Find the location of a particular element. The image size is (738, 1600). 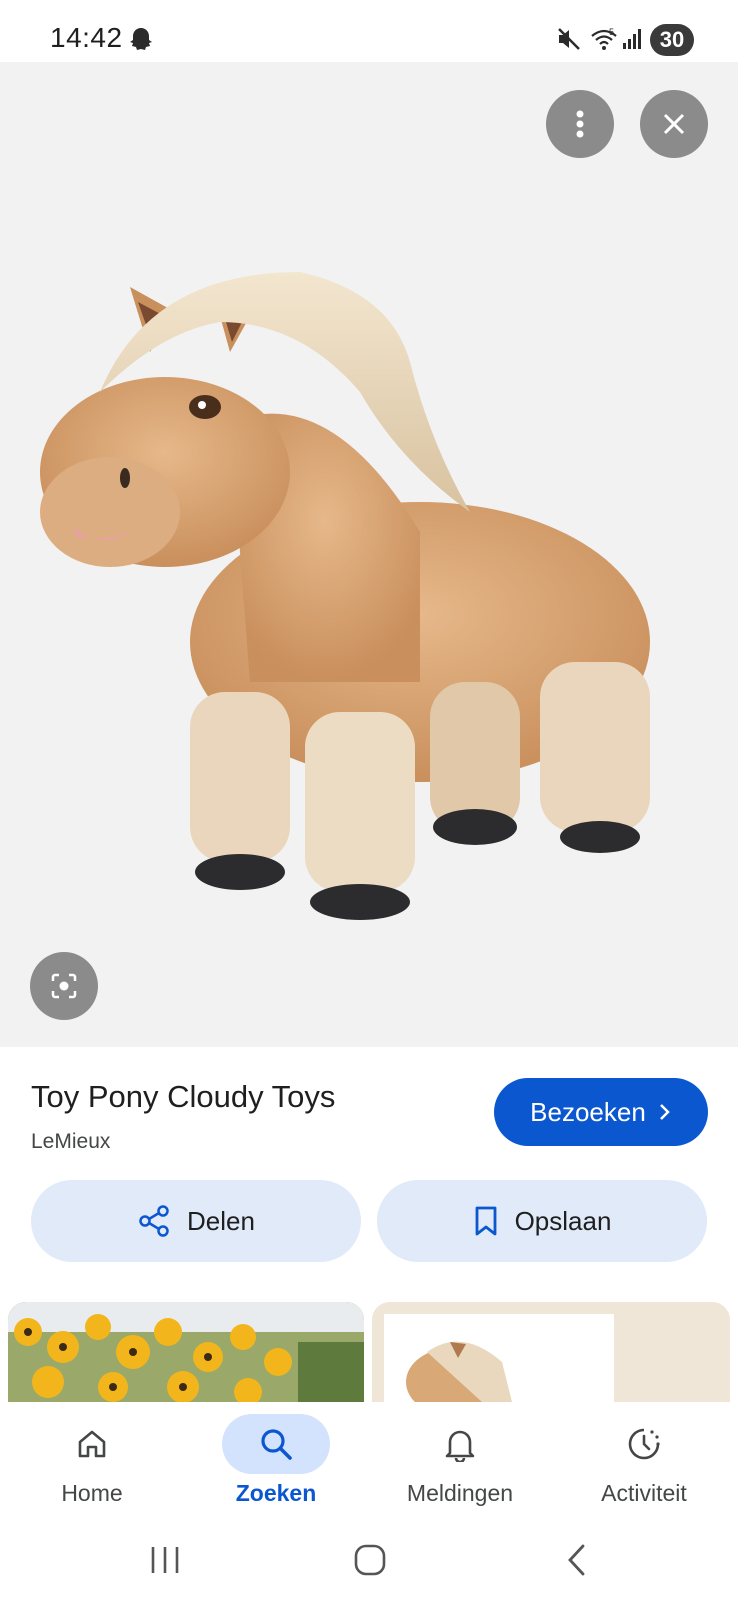

nav-home-icon-wrap is located at coordinates (92, 1444).